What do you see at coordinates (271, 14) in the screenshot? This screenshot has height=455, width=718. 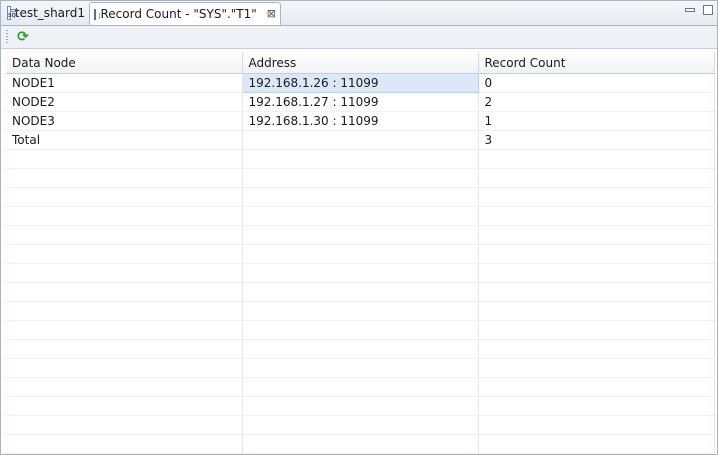 I see `close-icon: ⊠` at bounding box center [271, 14].